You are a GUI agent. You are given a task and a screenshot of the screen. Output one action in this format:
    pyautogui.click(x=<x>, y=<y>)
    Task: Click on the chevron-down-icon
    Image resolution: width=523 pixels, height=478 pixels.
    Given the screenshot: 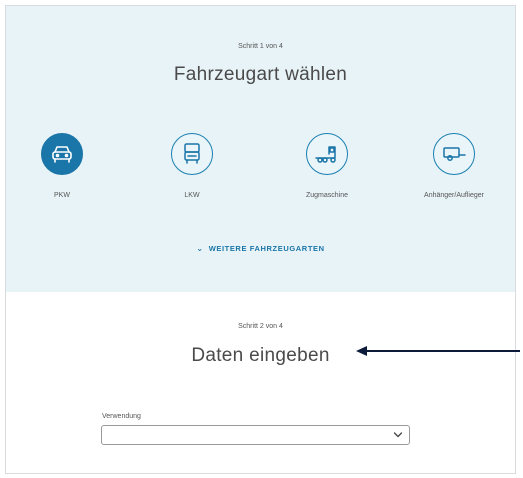 What is the action you would take?
    pyautogui.click(x=398, y=435)
    